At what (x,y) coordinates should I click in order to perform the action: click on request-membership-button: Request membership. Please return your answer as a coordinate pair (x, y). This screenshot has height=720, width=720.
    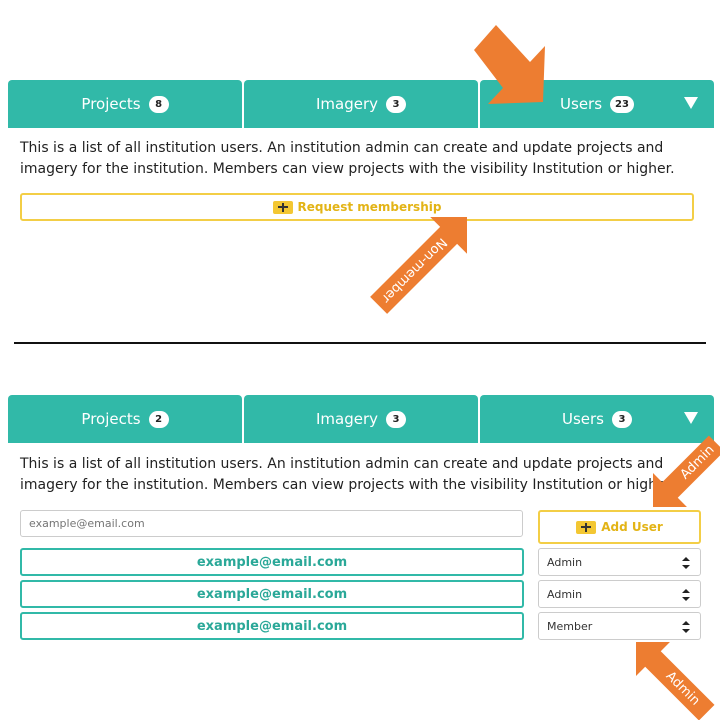
    Looking at the image, I should click on (357, 207).